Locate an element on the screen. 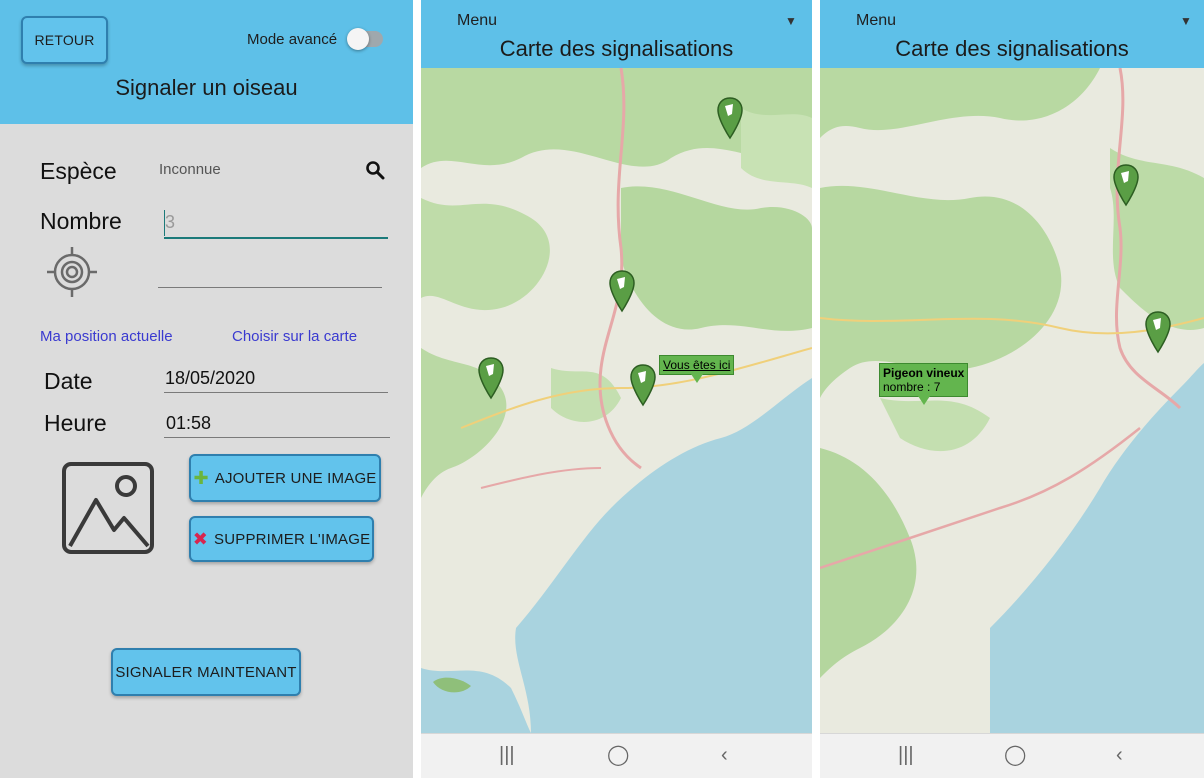 The width and height of the screenshot is (1204, 778). time-input: 01:58 is located at coordinates (188, 423).